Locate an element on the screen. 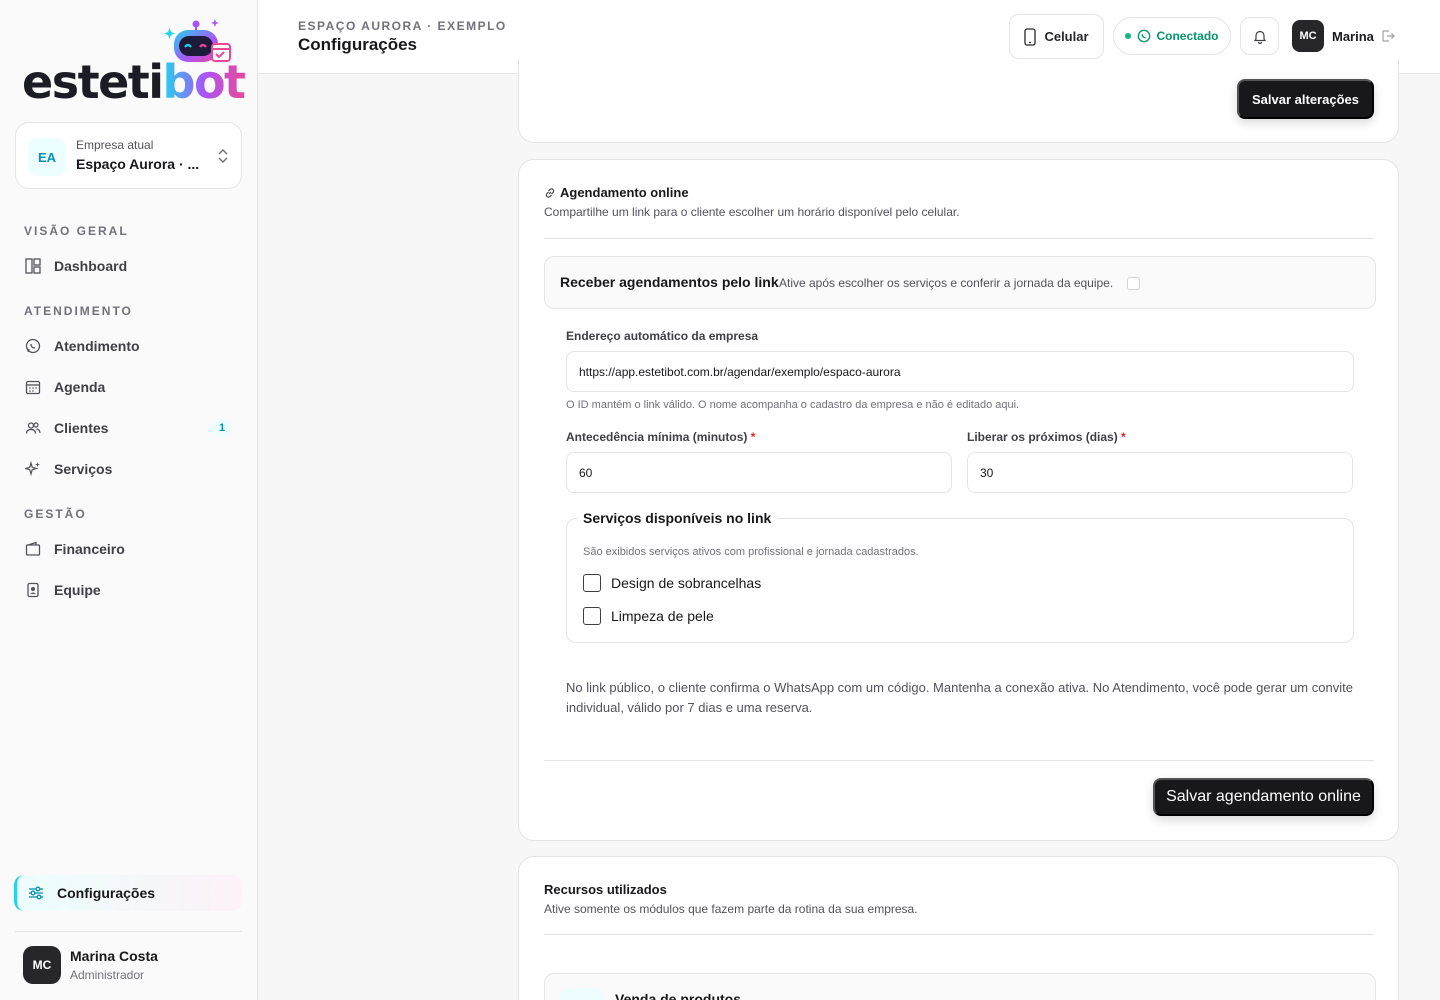  service-option: Design de sobrancelhas is located at coordinates (672, 583).